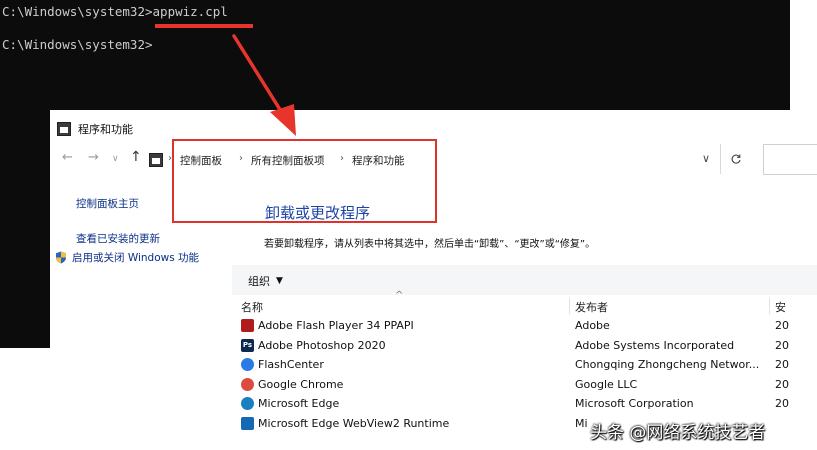 The width and height of the screenshot is (817, 450). I want to click on program-name-cell: Microsoft Edge, so click(290, 403).